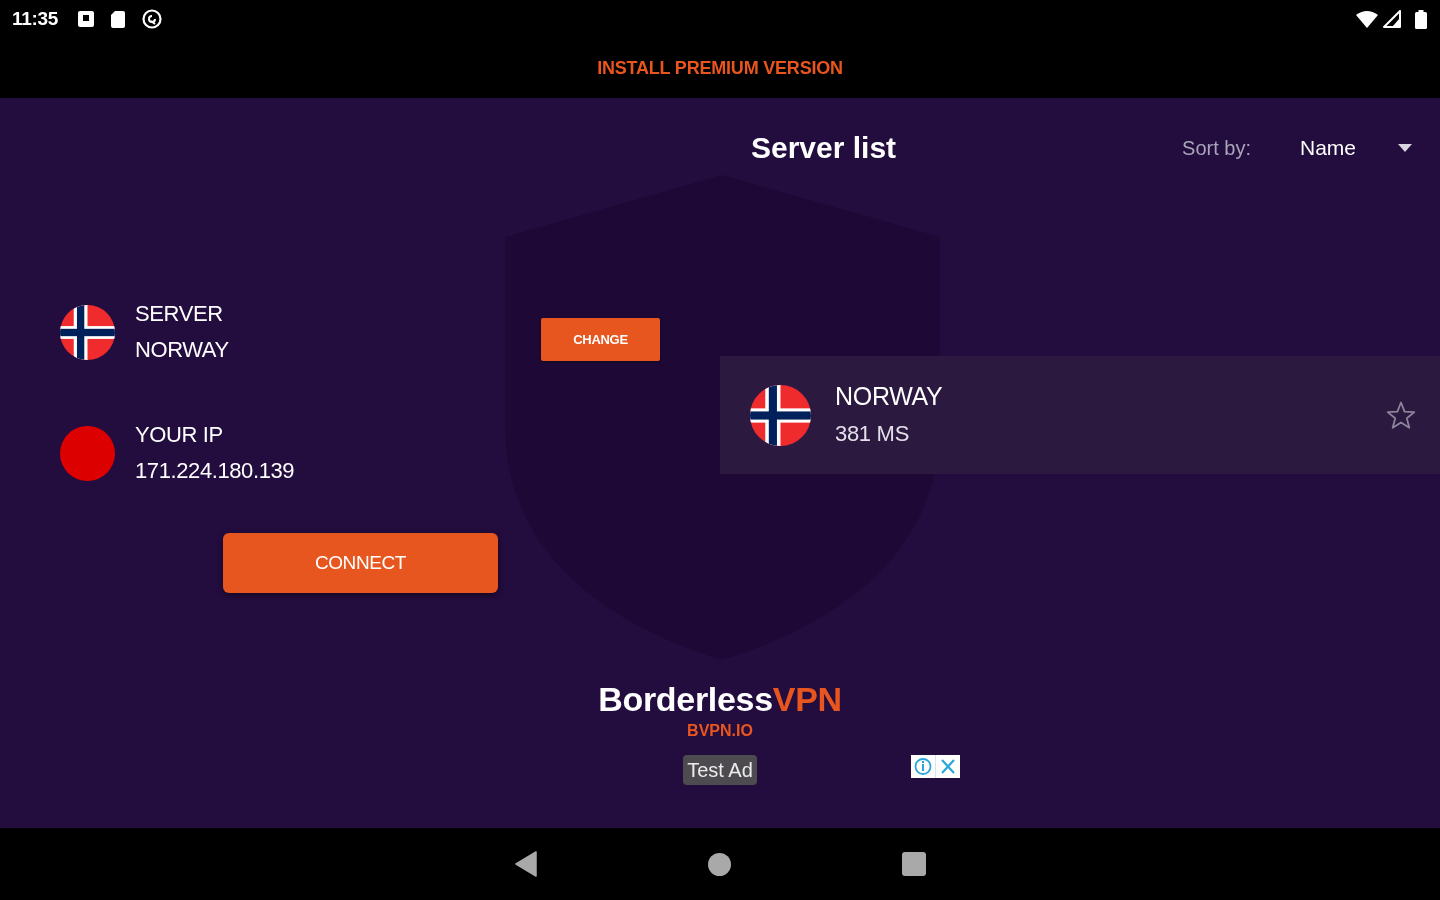 Image resolution: width=1440 pixels, height=900 pixels. Describe the element at coordinates (525, 864) in the screenshot. I see `back-icon` at that location.